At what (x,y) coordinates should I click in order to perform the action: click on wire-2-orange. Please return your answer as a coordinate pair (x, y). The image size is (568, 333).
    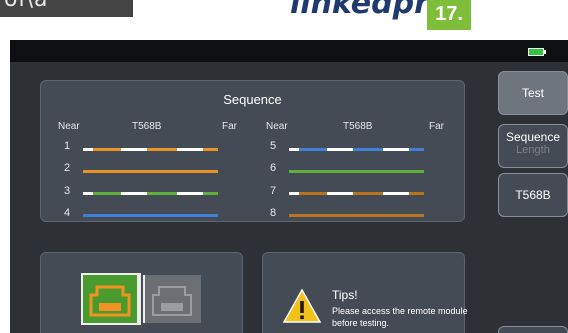
    Looking at the image, I should click on (150, 171).